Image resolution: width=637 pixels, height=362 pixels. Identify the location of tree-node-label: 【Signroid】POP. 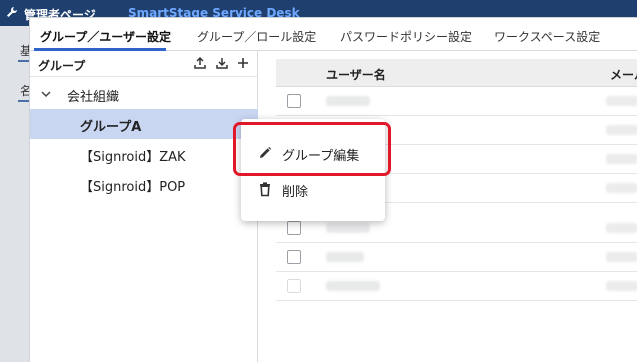
(133, 187).